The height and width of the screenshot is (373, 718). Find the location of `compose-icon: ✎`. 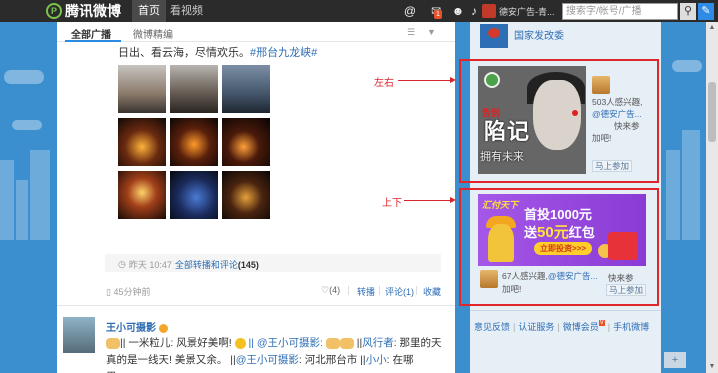

compose-icon: ✎ is located at coordinates (706, 11).